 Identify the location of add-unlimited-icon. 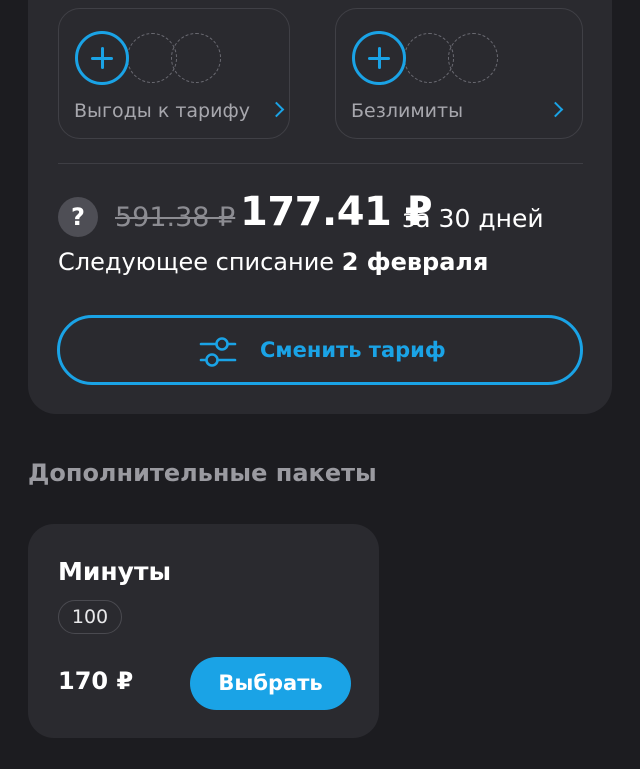
(379, 58).